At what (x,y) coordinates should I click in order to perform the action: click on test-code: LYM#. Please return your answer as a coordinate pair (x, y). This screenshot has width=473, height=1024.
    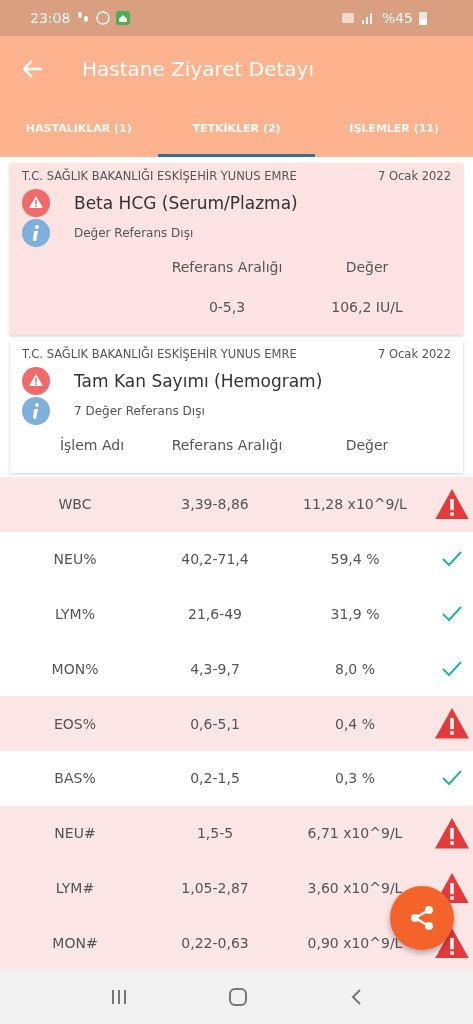
    Looking at the image, I should click on (75, 888).